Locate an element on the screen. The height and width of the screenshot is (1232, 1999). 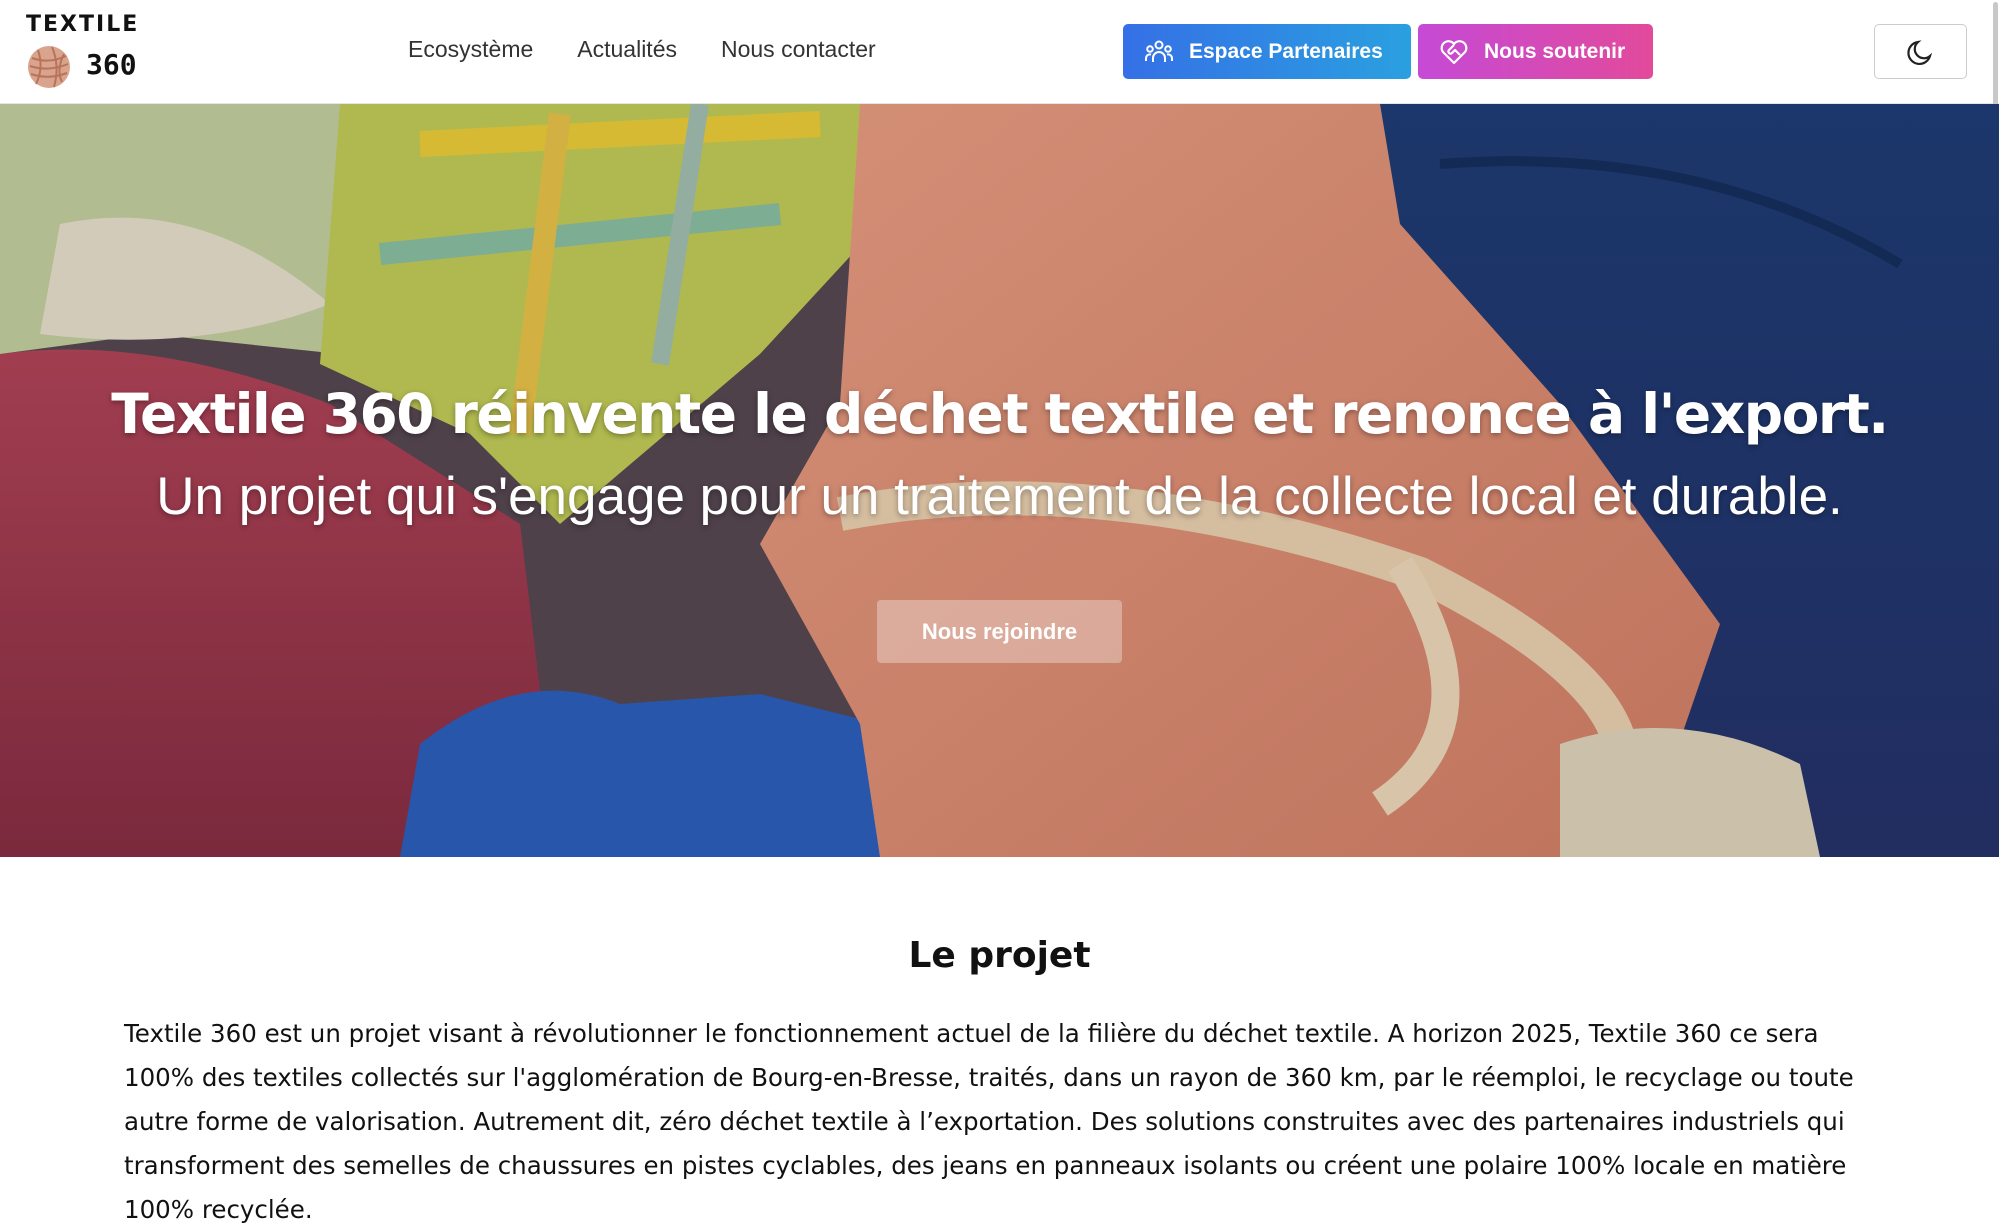
theme-toggle-button is located at coordinates (1920, 51).